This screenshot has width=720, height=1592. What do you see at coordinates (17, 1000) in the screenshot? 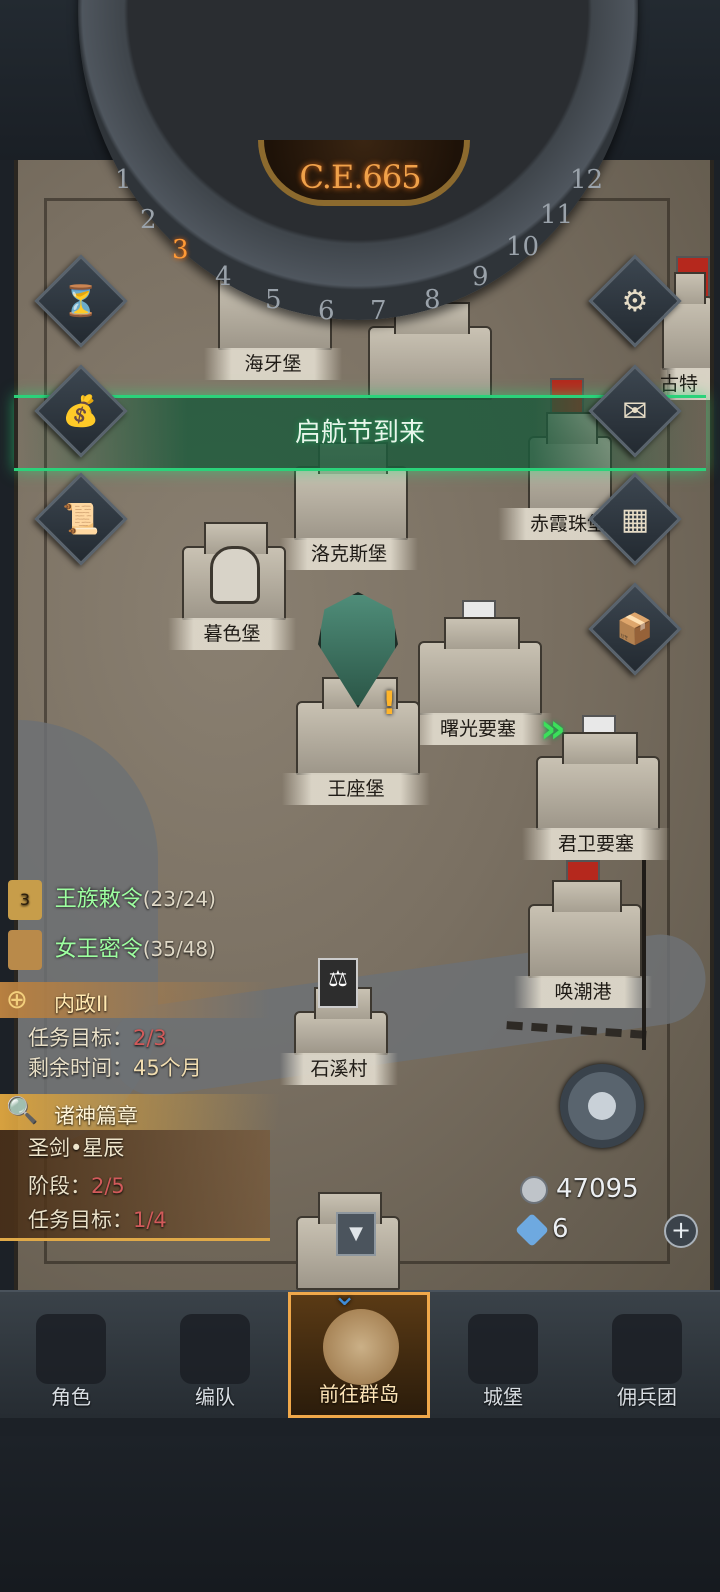
I see `target-icon: ⊕` at bounding box center [17, 1000].